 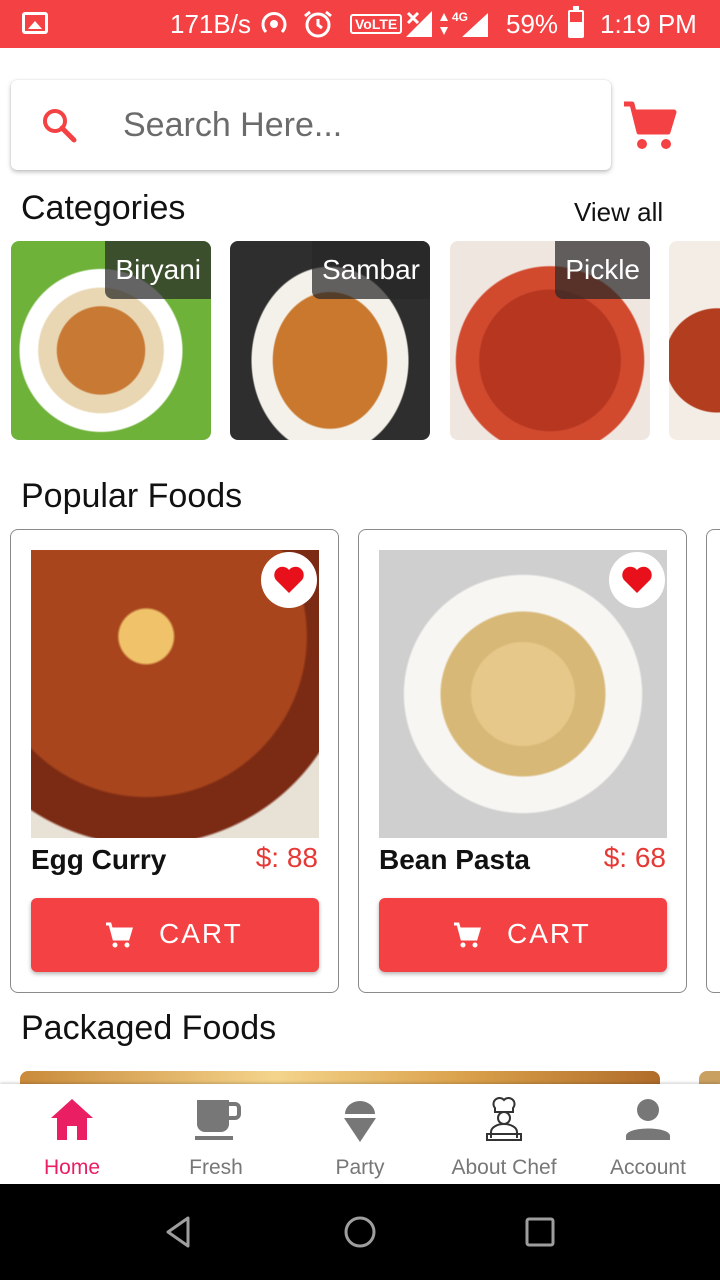 I want to click on nav-label: Fresh, so click(x=216, y=1167).